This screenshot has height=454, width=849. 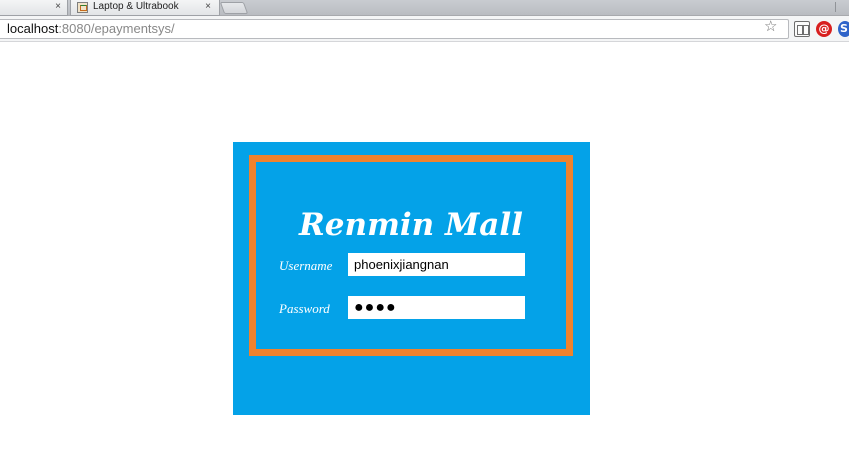 What do you see at coordinates (234, 8) in the screenshot?
I see `new-tab-button` at bounding box center [234, 8].